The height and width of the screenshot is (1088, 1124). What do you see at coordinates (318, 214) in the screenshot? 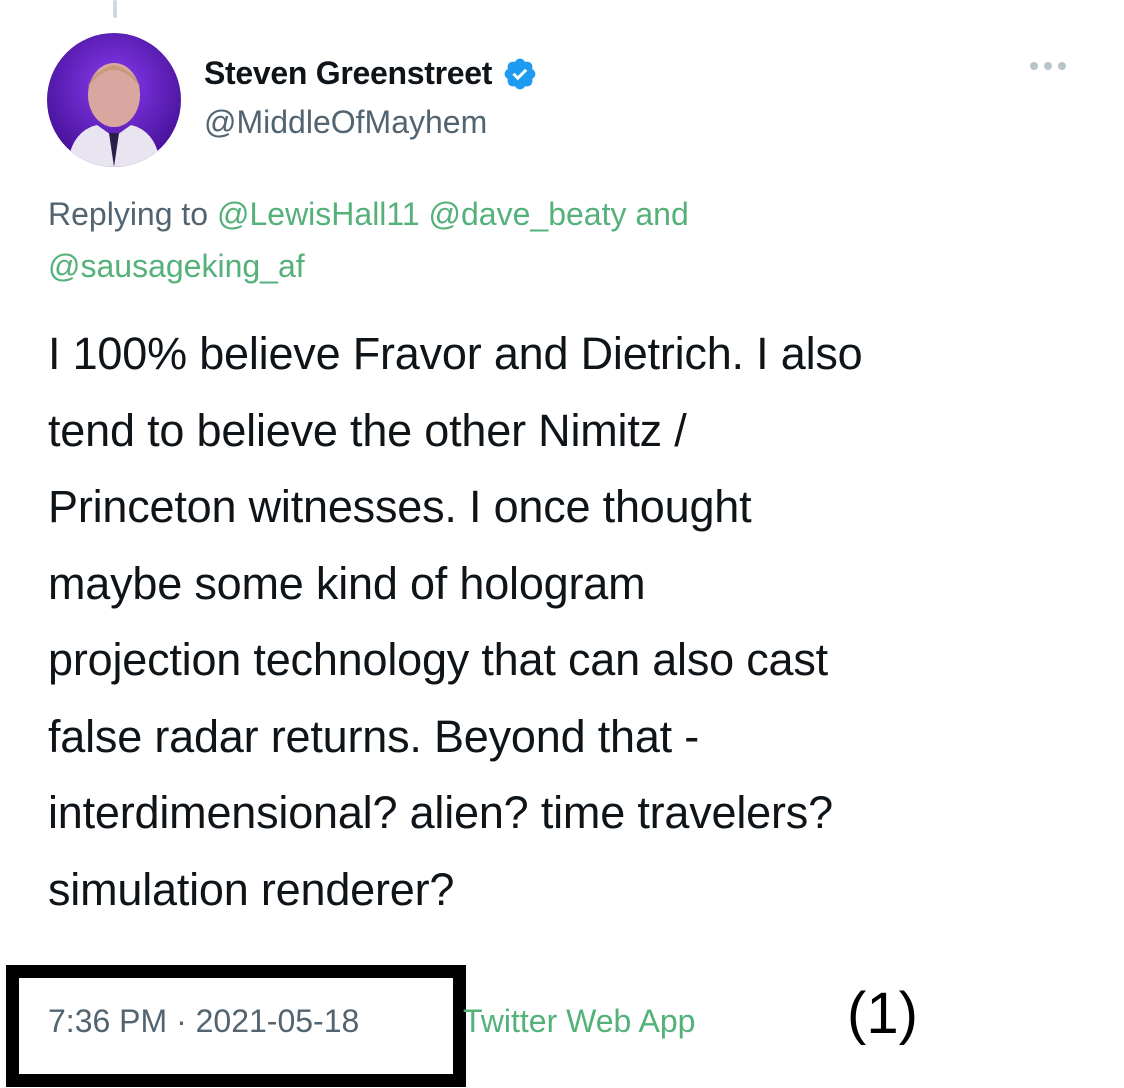
I see `mention-lewishall11: @LewisHall11` at bounding box center [318, 214].